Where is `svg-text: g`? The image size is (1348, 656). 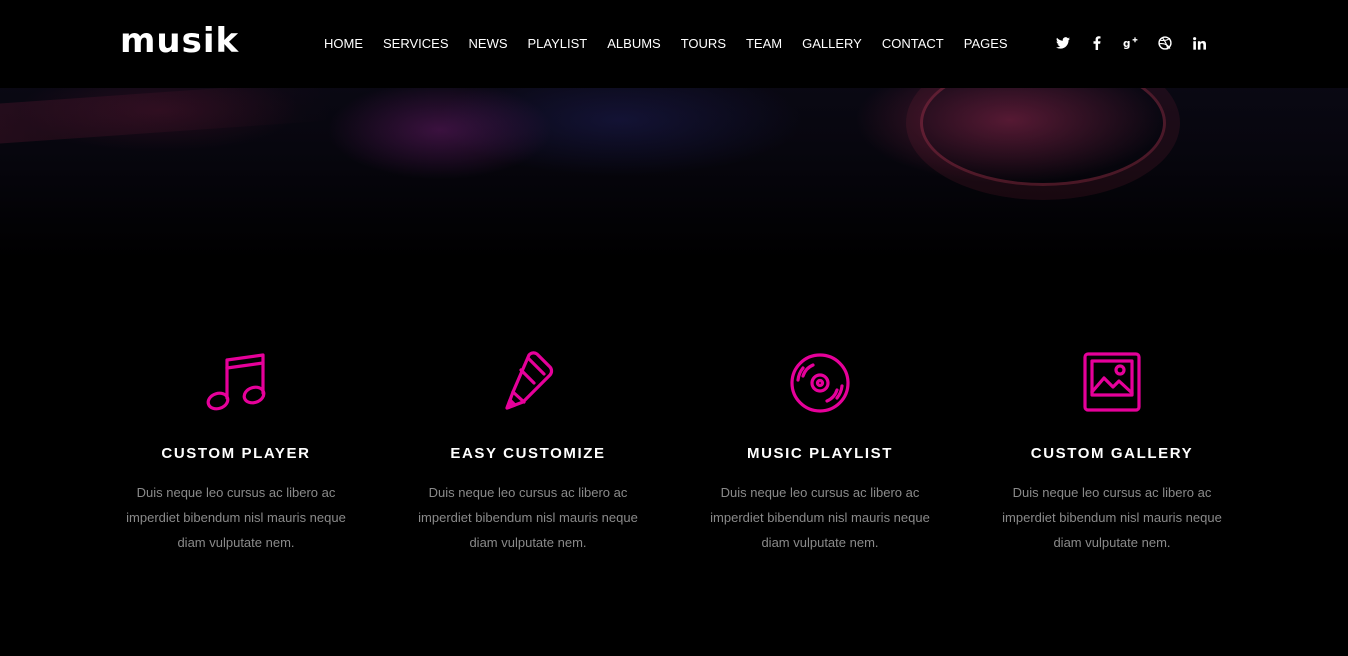 svg-text: g is located at coordinates (1126, 44).